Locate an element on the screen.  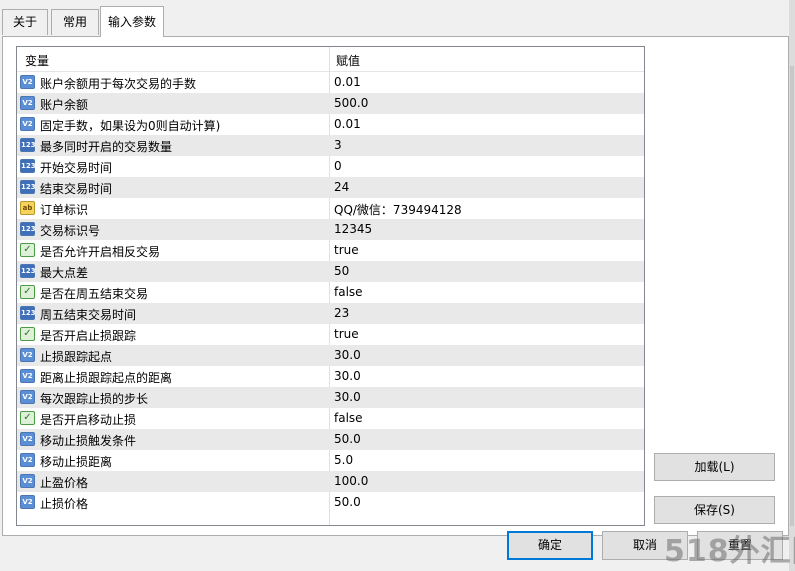
parameter-value: 100.0 is located at coordinates (351, 481).